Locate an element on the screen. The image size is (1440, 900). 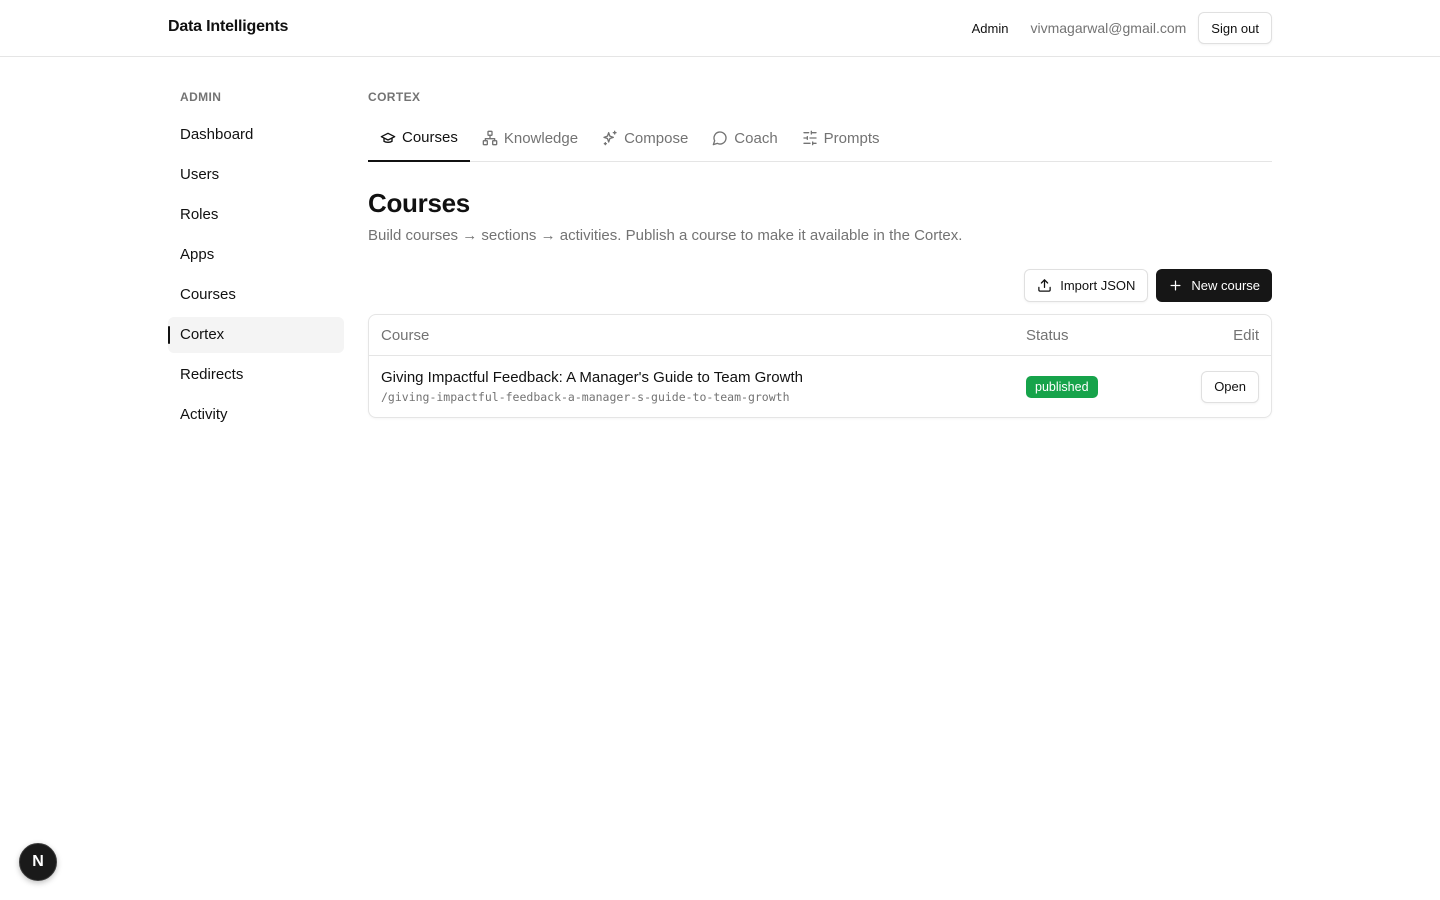
tab-label: Compose is located at coordinates (656, 138).